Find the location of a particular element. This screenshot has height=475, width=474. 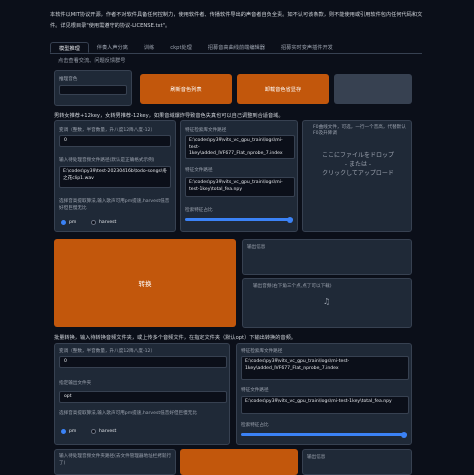

f0-harvest-radio: harvest is located at coordinates (103, 222).